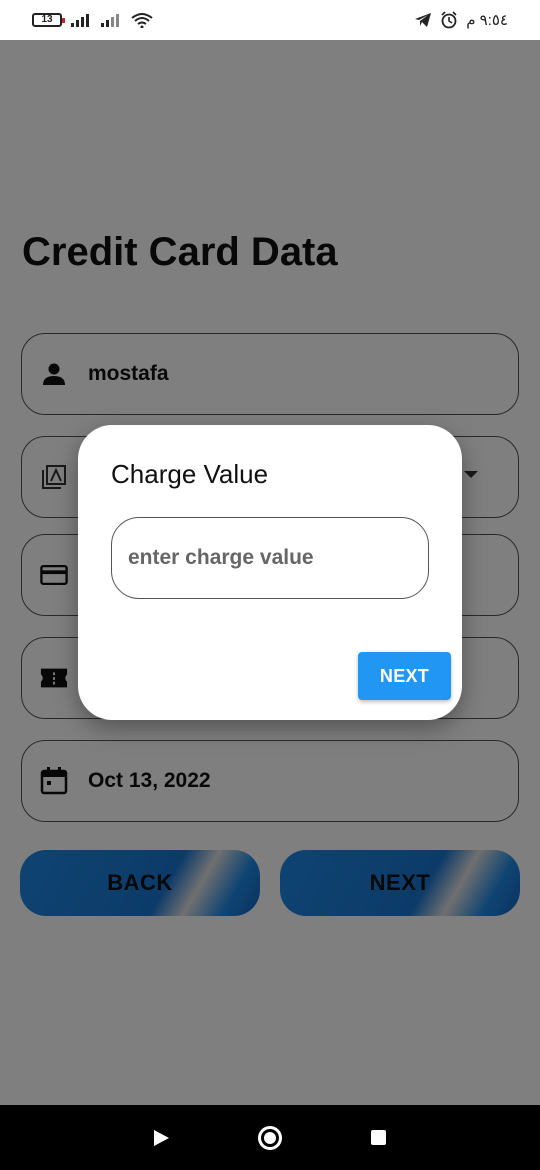  I want to click on nav-home-icon, so click(269, 1137).